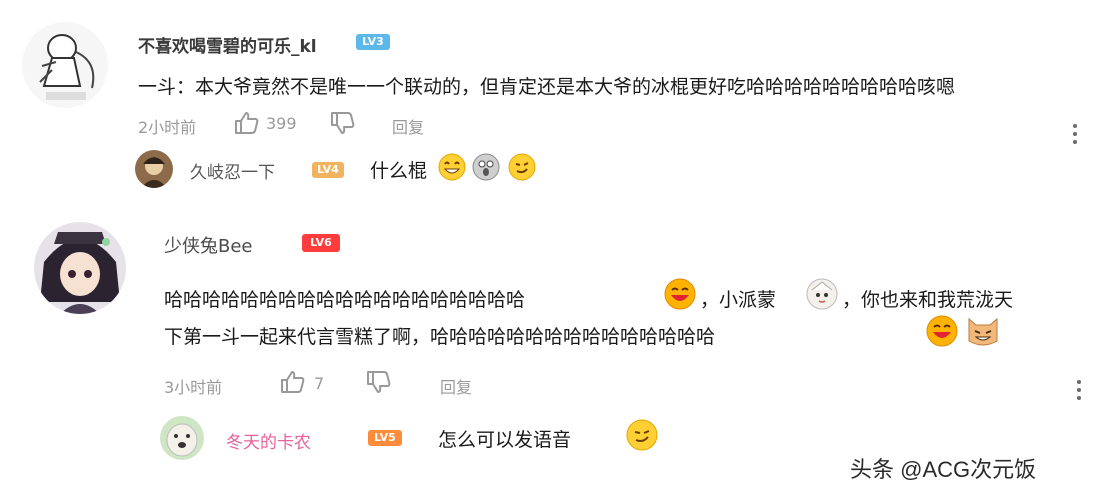 The height and width of the screenshot is (498, 1108). Describe the element at coordinates (193, 387) in the screenshot. I see `comment-time: 3小时前` at that location.